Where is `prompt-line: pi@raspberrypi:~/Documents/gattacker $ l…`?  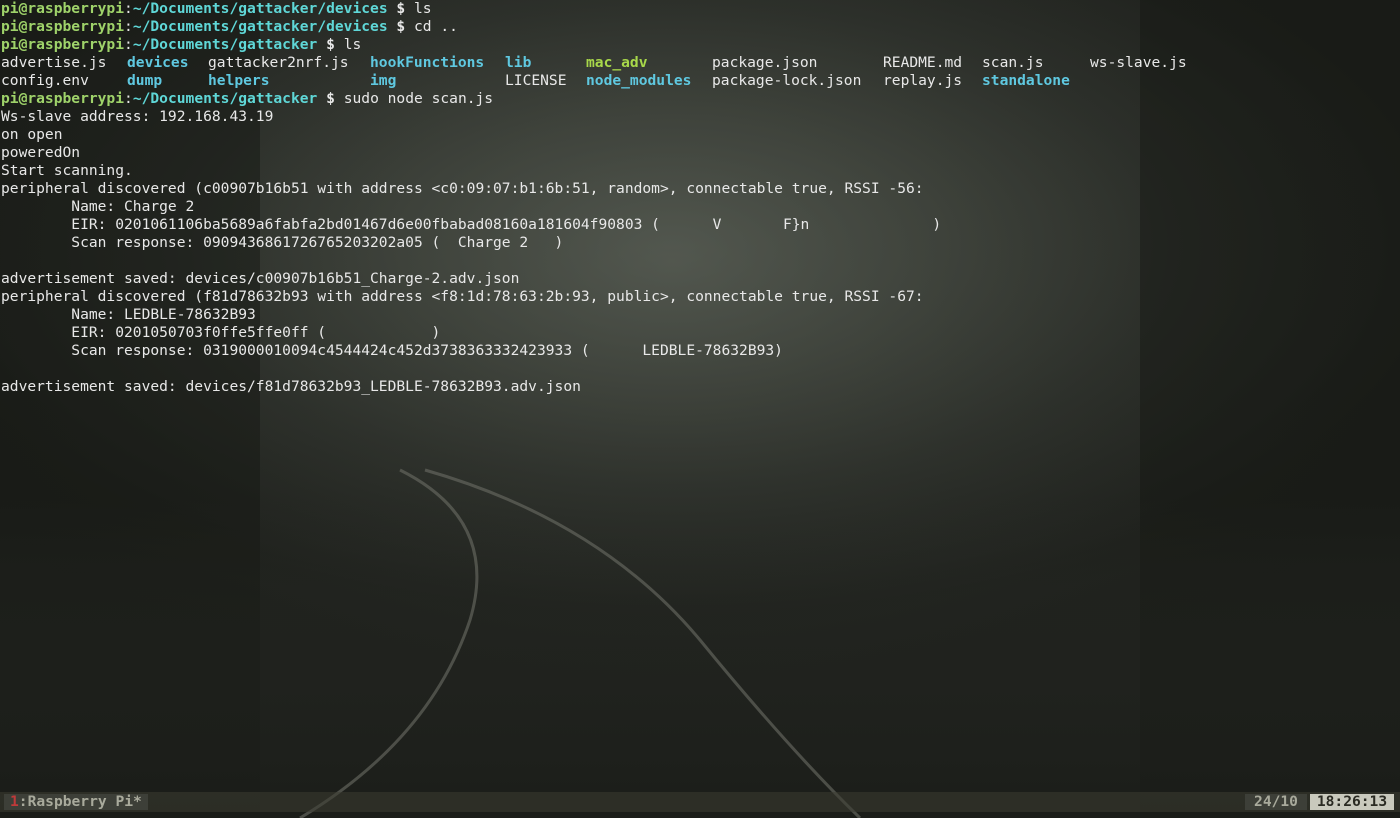
prompt-line: pi@raspberrypi:~/Documents/gattacker $ l… is located at coordinates (181, 44).